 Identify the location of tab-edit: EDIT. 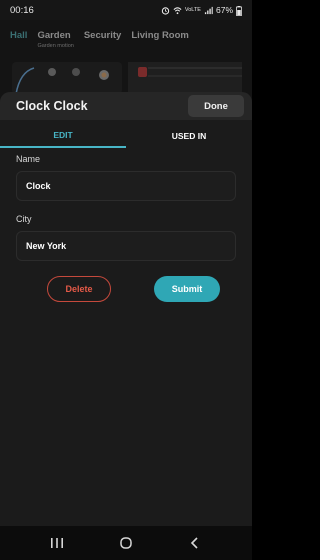
(63, 136).